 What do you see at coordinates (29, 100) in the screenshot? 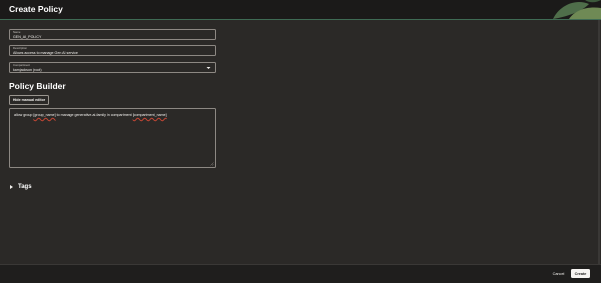
I see `hide-manual-editor-button: Hide manual editor` at bounding box center [29, 100].